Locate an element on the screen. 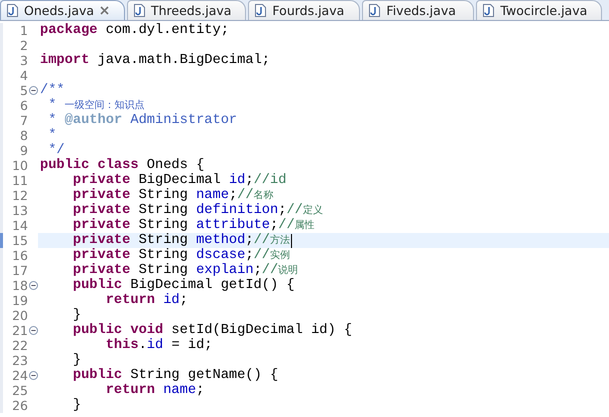 The width and height of the screenshot is (609, 417). text-cursor is located at coordinates (291, 241).